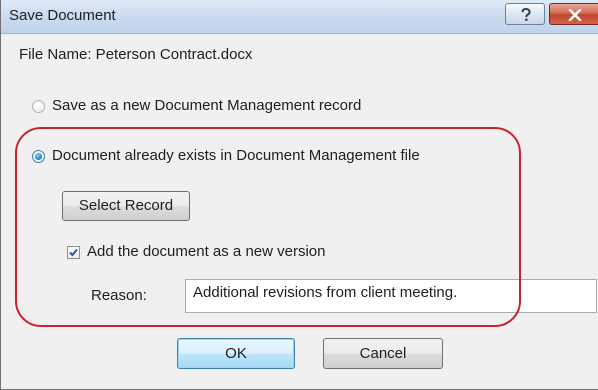  I want to click on title-bar: Save Document, so click(299, 17).